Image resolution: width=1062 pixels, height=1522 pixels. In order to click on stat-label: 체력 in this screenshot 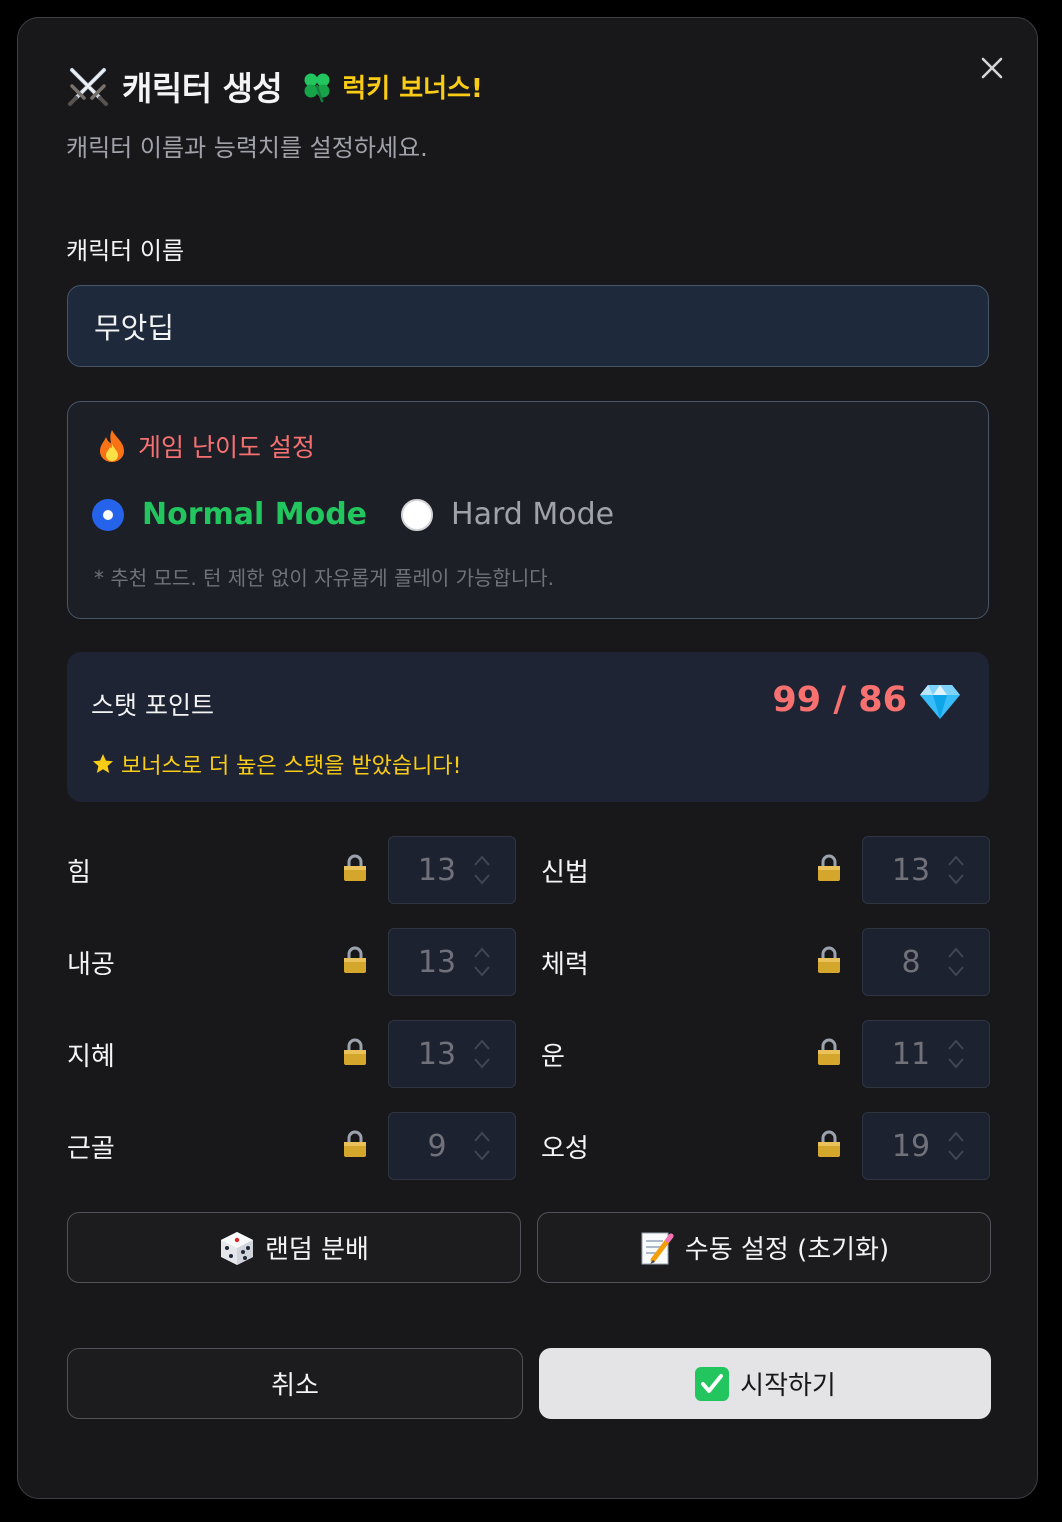, I will do `click(565, 965)`.